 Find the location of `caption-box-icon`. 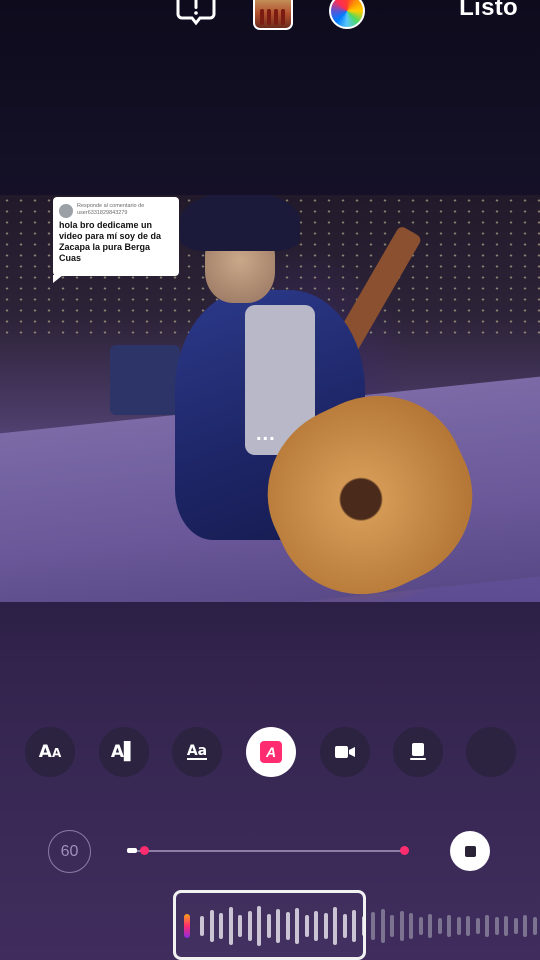

caption-box-icon is located at coordinates (418, 751).